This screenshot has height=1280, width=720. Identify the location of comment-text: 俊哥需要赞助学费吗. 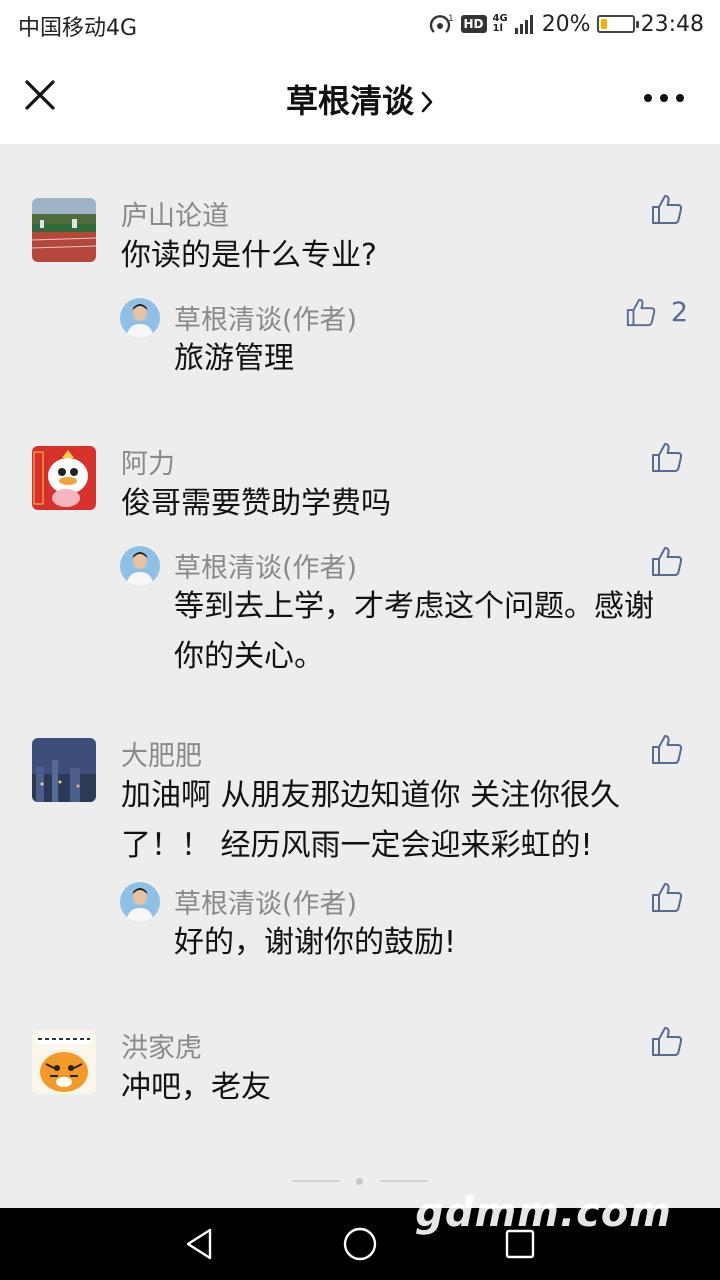
(256, 503).